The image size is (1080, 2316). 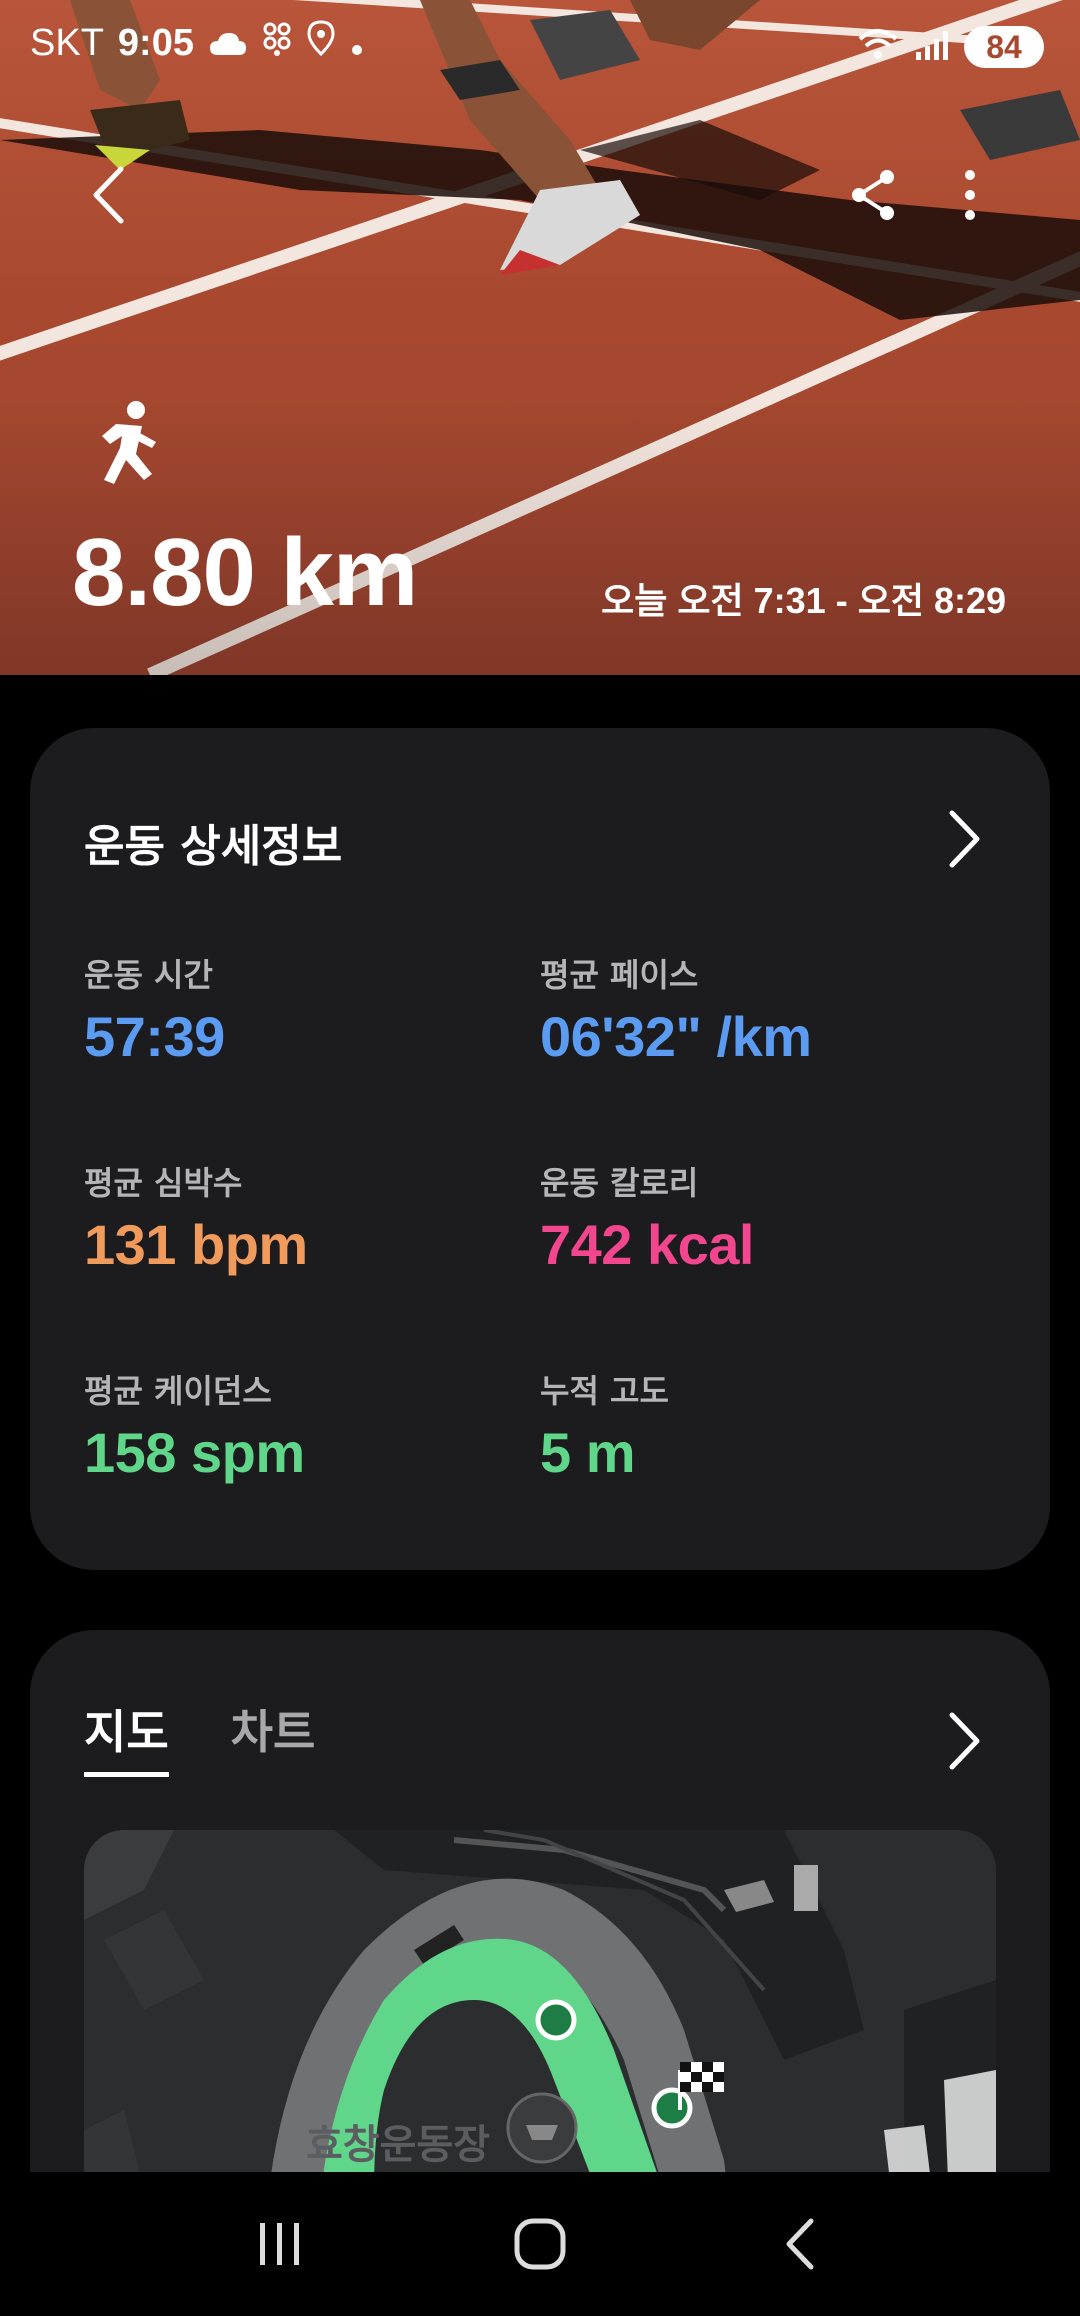 I want to click on details-title: 운동 상세정보, so click(x=213, y=846).